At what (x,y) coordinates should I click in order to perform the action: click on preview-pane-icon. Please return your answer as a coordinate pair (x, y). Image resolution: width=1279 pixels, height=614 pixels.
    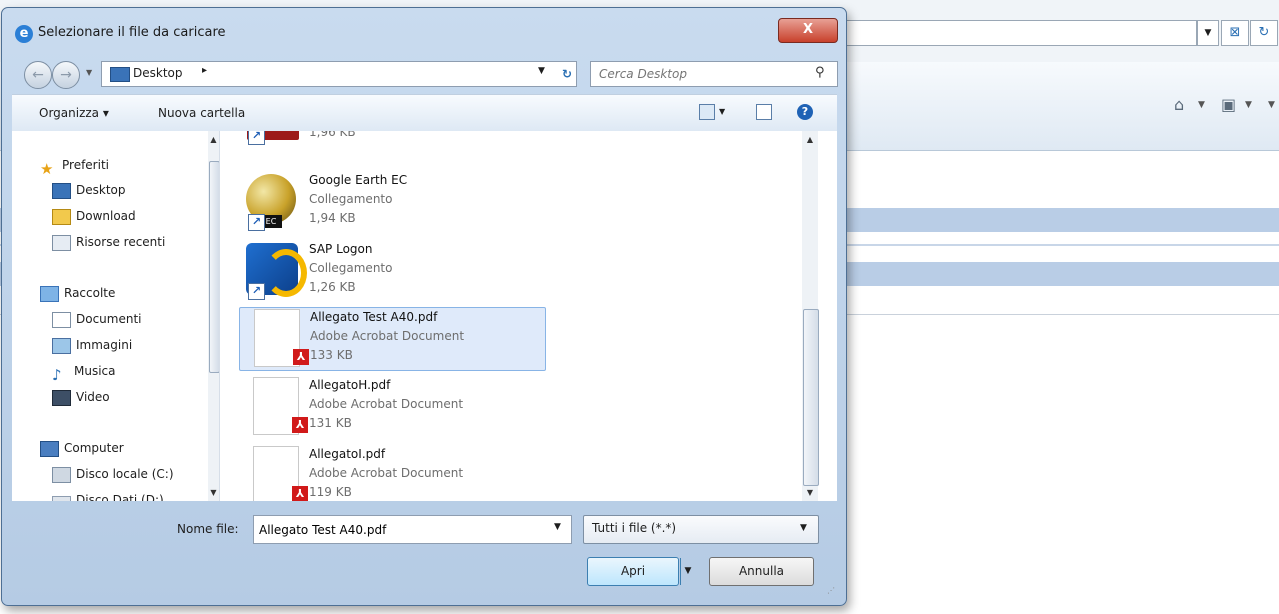
    Looking at the image, I should click on (764, 112).